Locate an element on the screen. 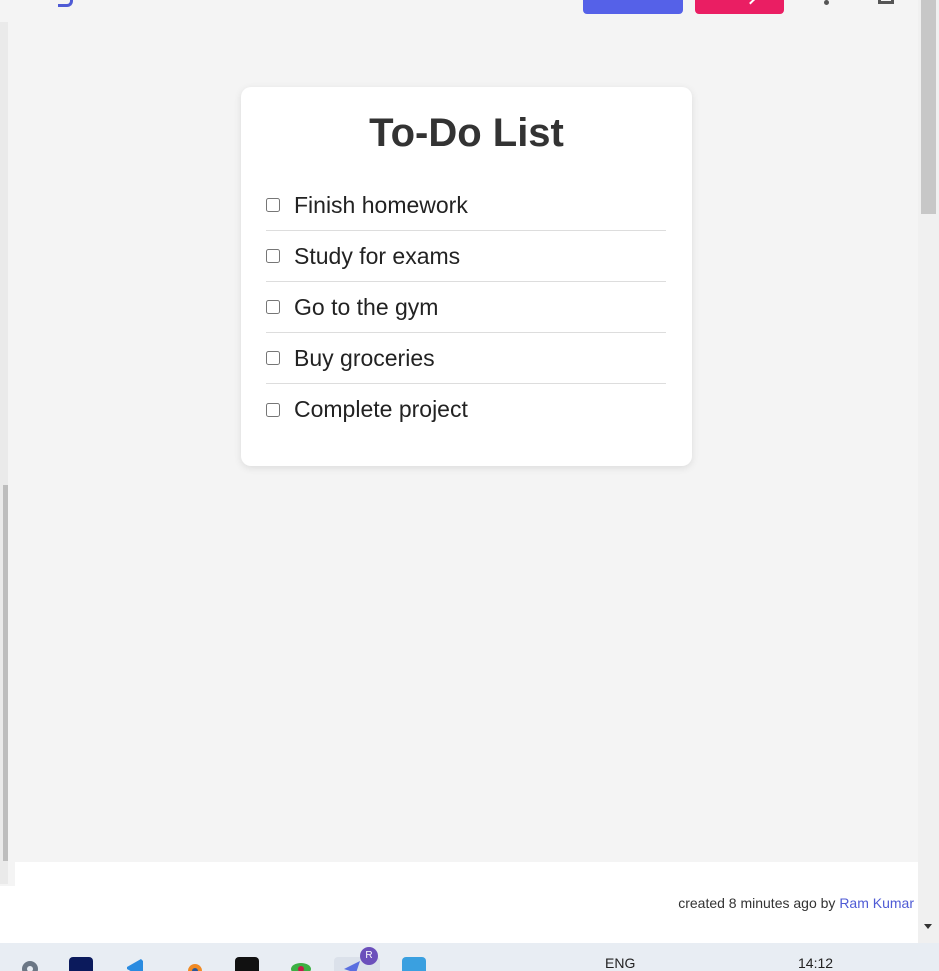 This screenshot has height=971, width=939. clock: 14:12 is located at coordinates (815, 963).